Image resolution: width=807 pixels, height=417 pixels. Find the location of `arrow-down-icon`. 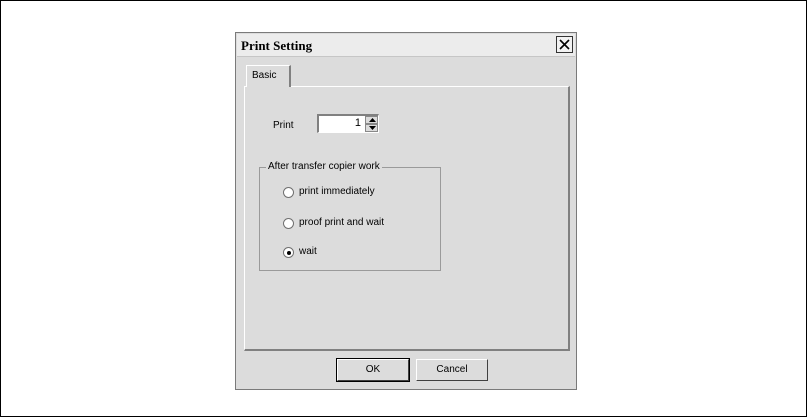

arrow-down-icon is located at coordinates (372, 128).